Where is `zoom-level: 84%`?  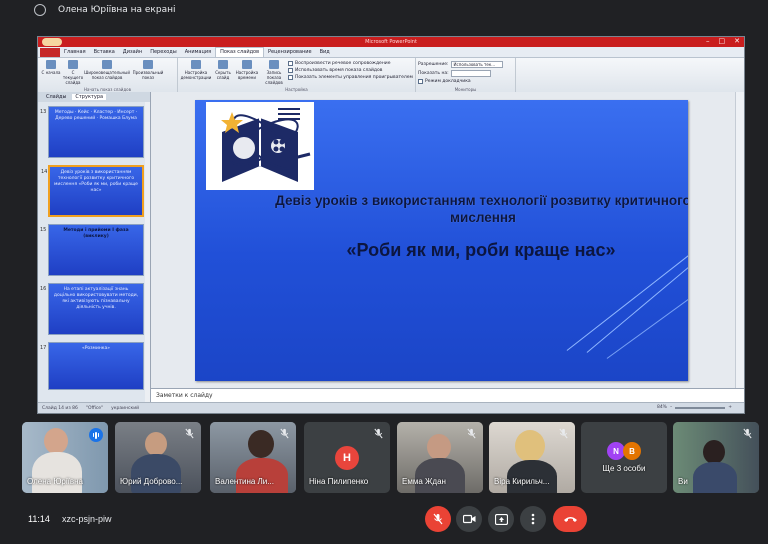
zoom-level: 84% is located at coordinates (661, 407).